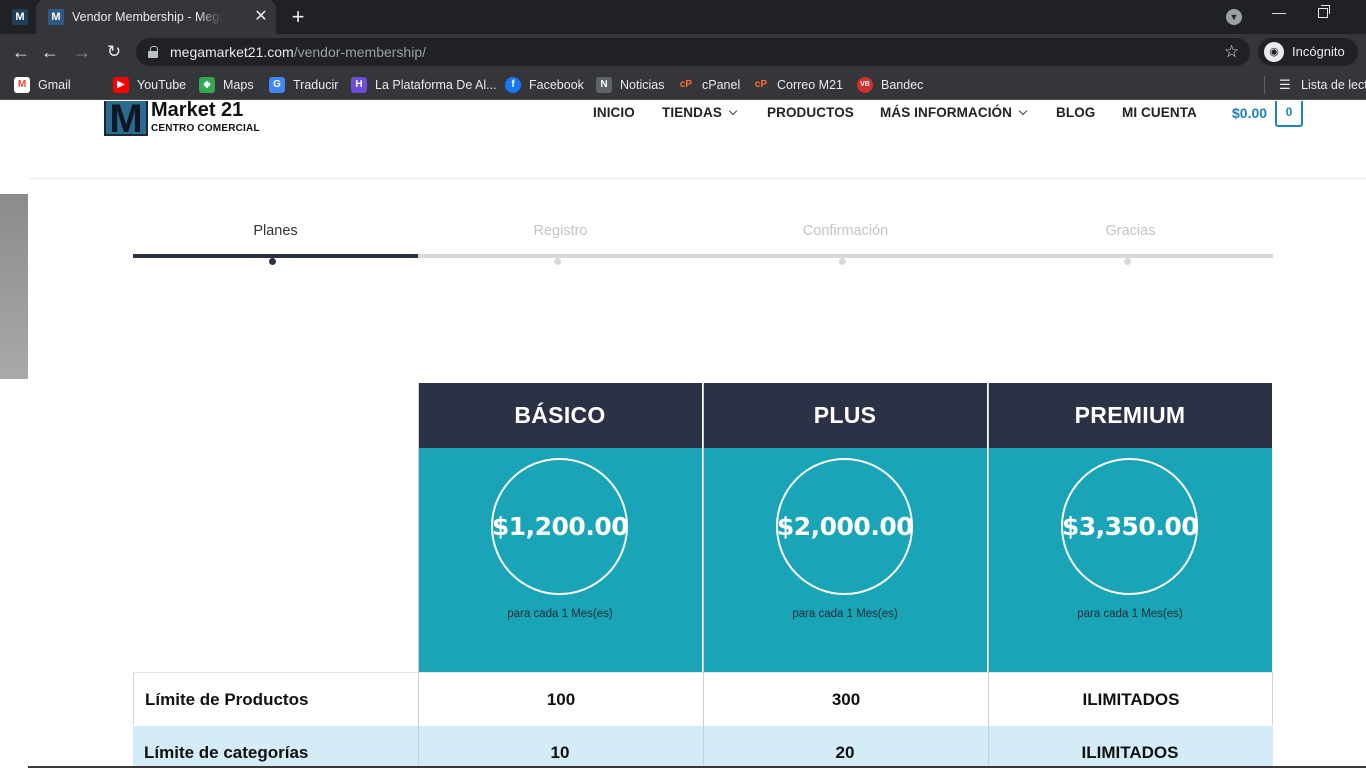 The height and width of the screenshot is (768, 1366). I want to click on plan-name: PLUS, so click(845, 415).